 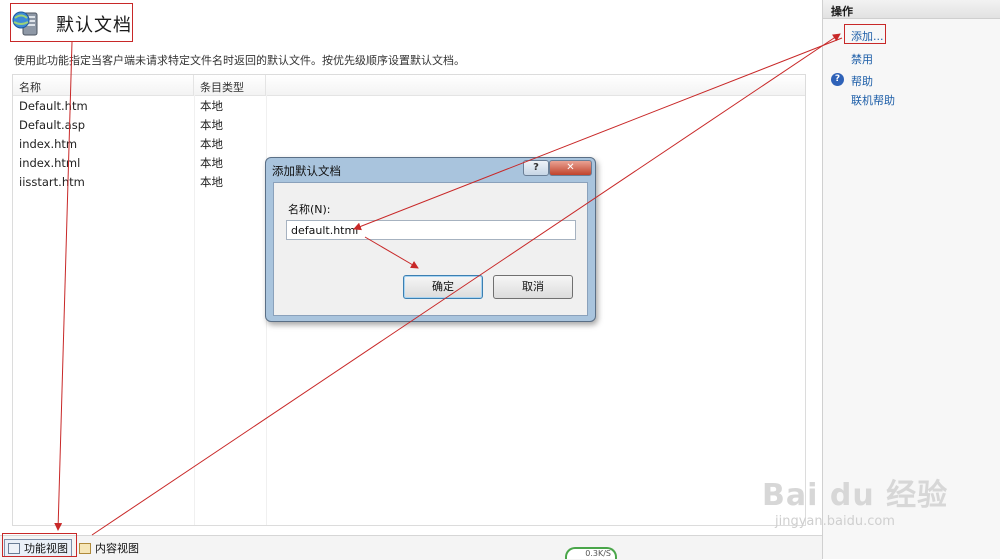 I want to click on page-header: 默认文档, so click(x=72, y=24).